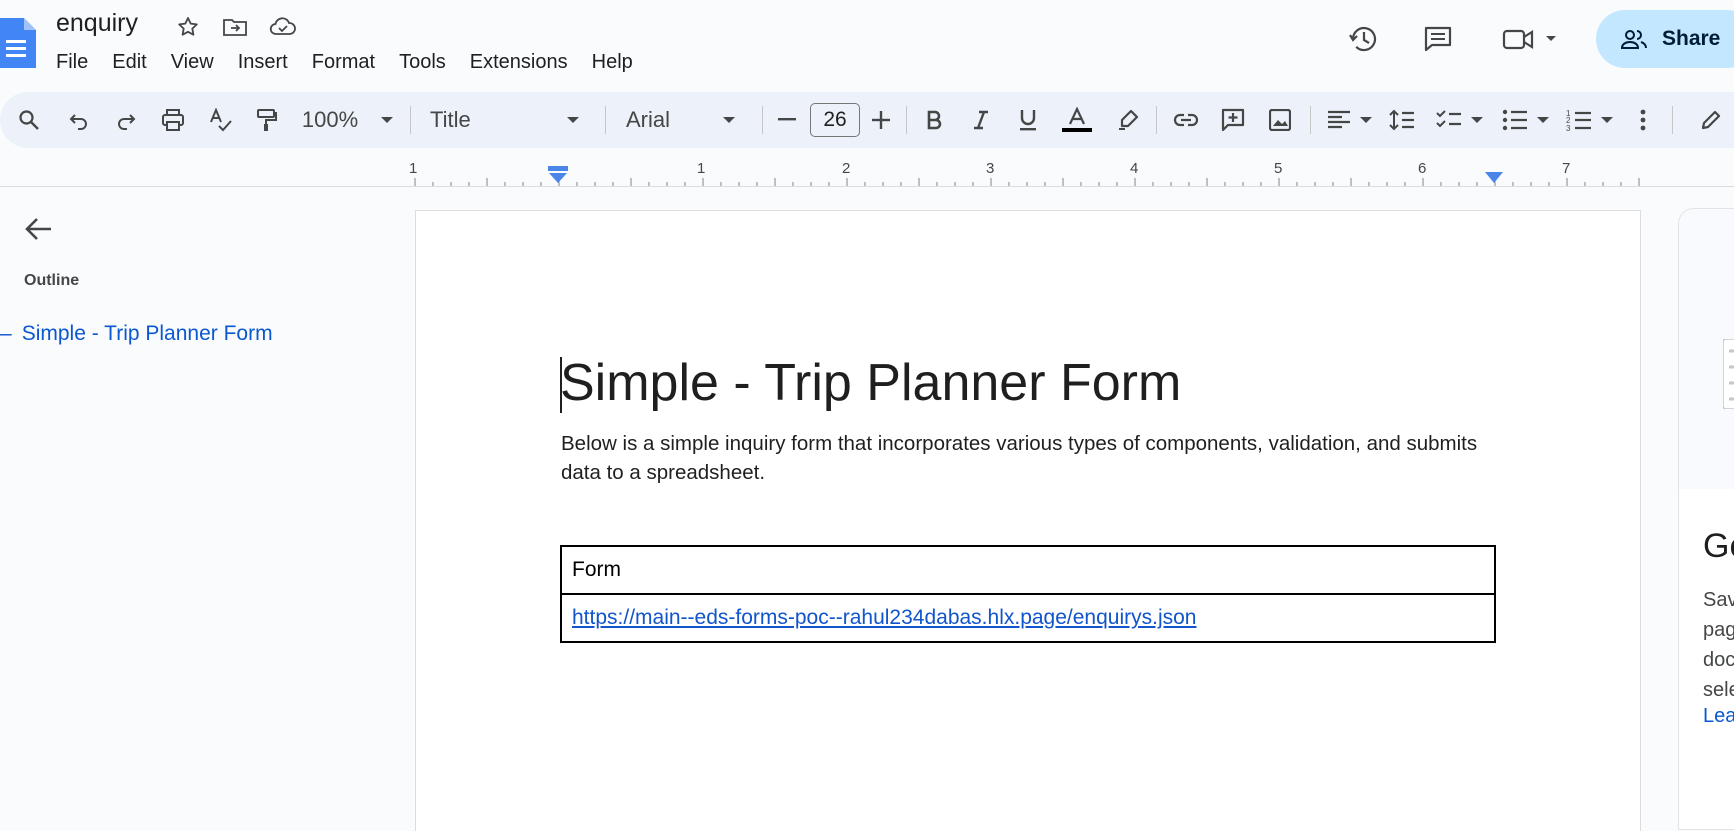 Image resolution: width=1734 pixels, height=831 pixels. I want to click on print-icon, so click(173, 120).